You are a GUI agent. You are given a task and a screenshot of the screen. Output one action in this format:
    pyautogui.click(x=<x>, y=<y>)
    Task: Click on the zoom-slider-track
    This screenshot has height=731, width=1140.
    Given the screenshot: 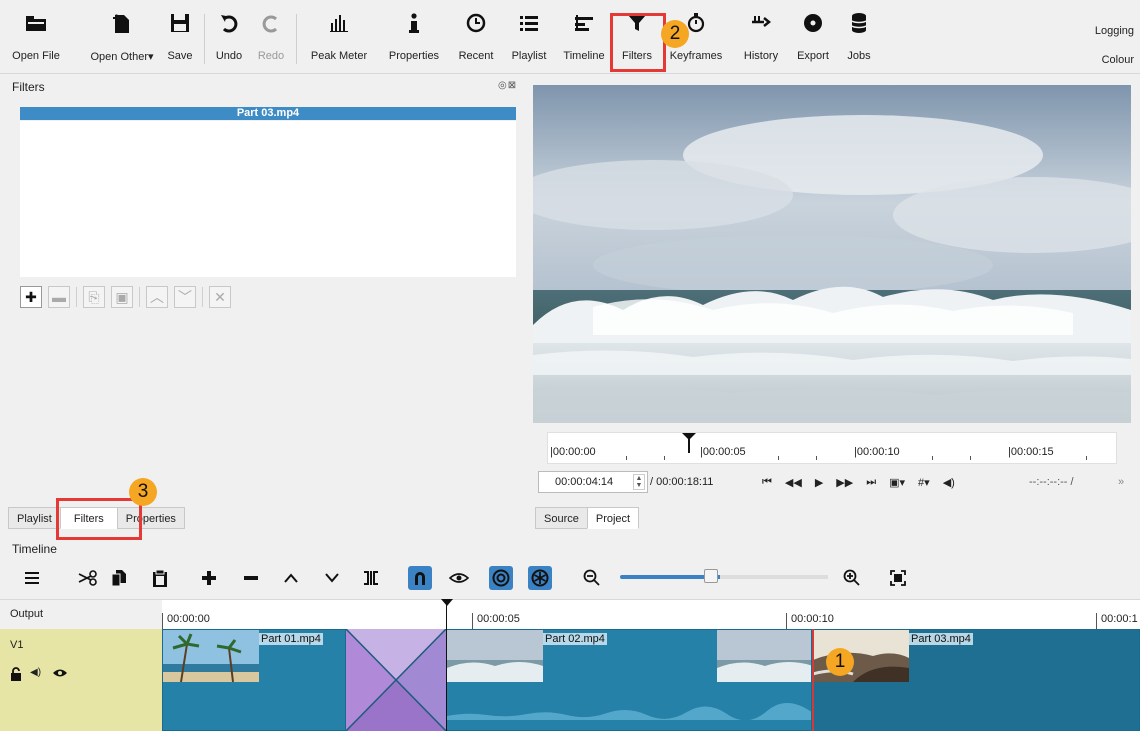 What is the action you would take?
    pyautogui.click(x=774, y=577)
    